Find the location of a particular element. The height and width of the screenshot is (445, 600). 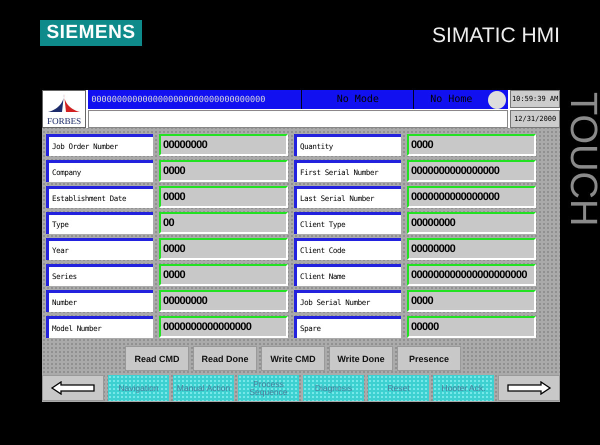

side-label: TOUCH is located at coordinates (582, 160).